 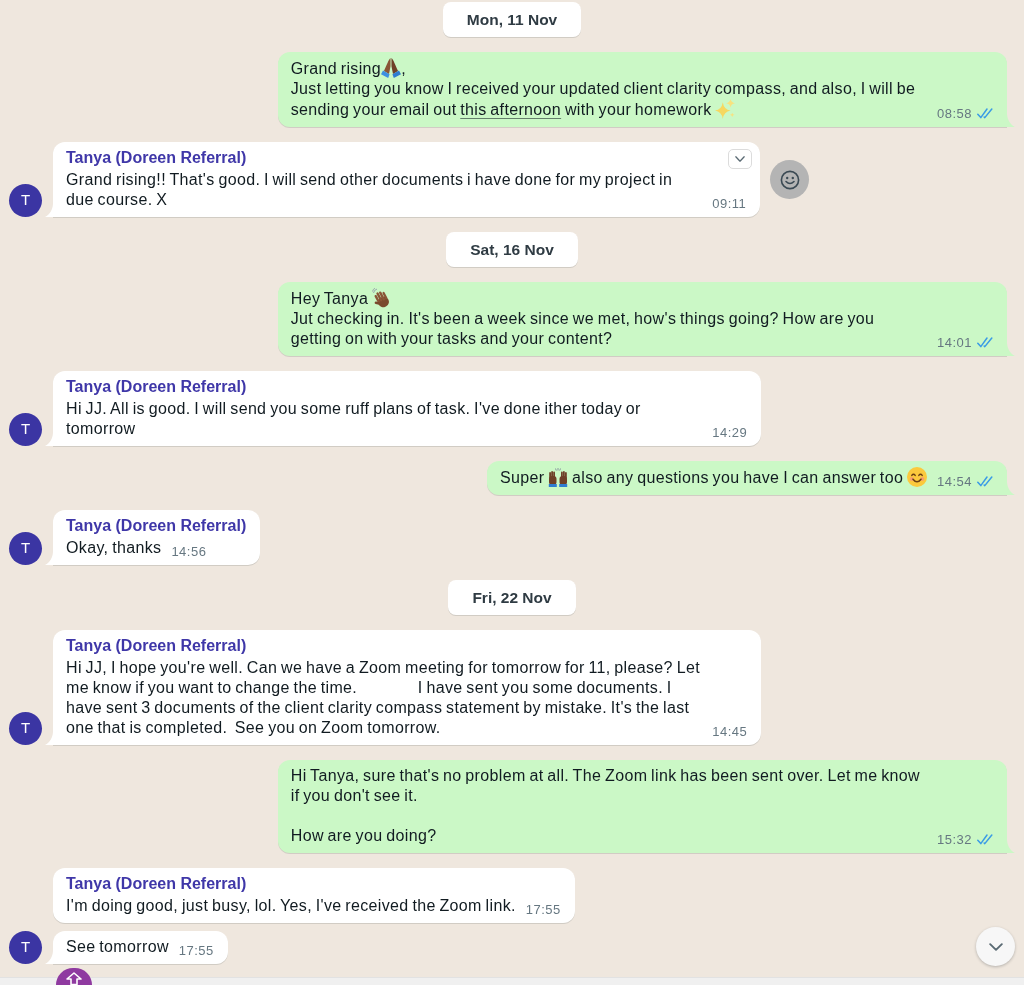 I want to click on message-text: Hey Tanya Jut checking in. It's been a week since we met, how's things going? How are you getting on with your tasks and your content?, so click(x=583, y=318).